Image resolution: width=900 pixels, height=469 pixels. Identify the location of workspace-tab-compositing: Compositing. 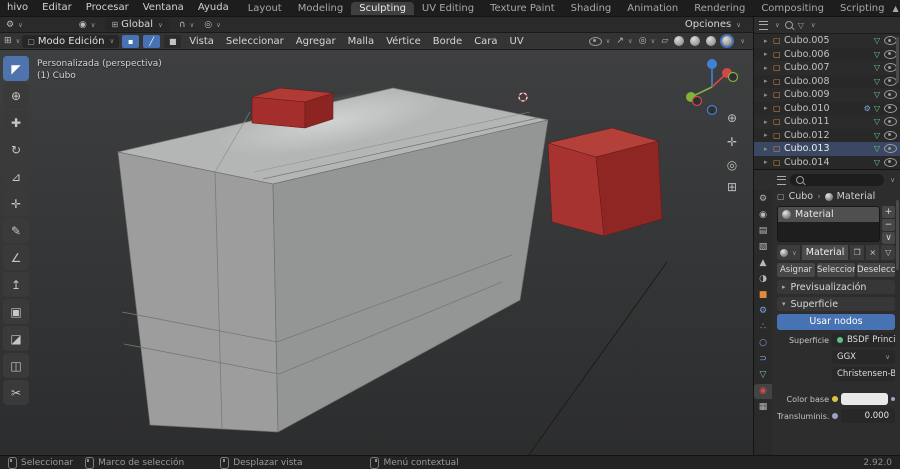
(792, 8).